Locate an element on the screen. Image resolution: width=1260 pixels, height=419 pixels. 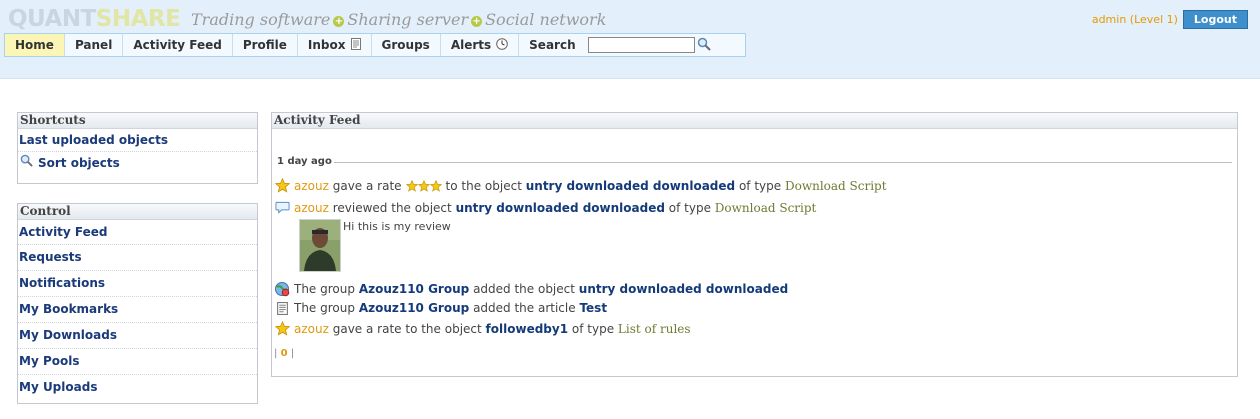
user-area: admin (Level 1) Logout is located at coordinates (1170, 19).